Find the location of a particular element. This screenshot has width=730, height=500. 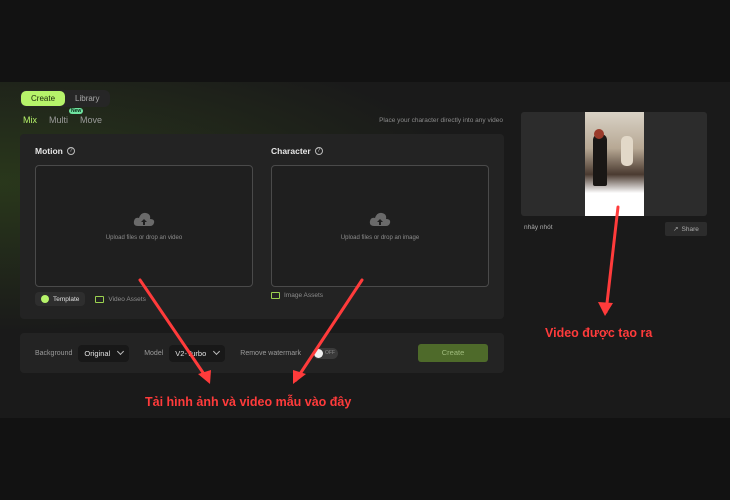

arrow-right-head is located at coordinates (299, 377).